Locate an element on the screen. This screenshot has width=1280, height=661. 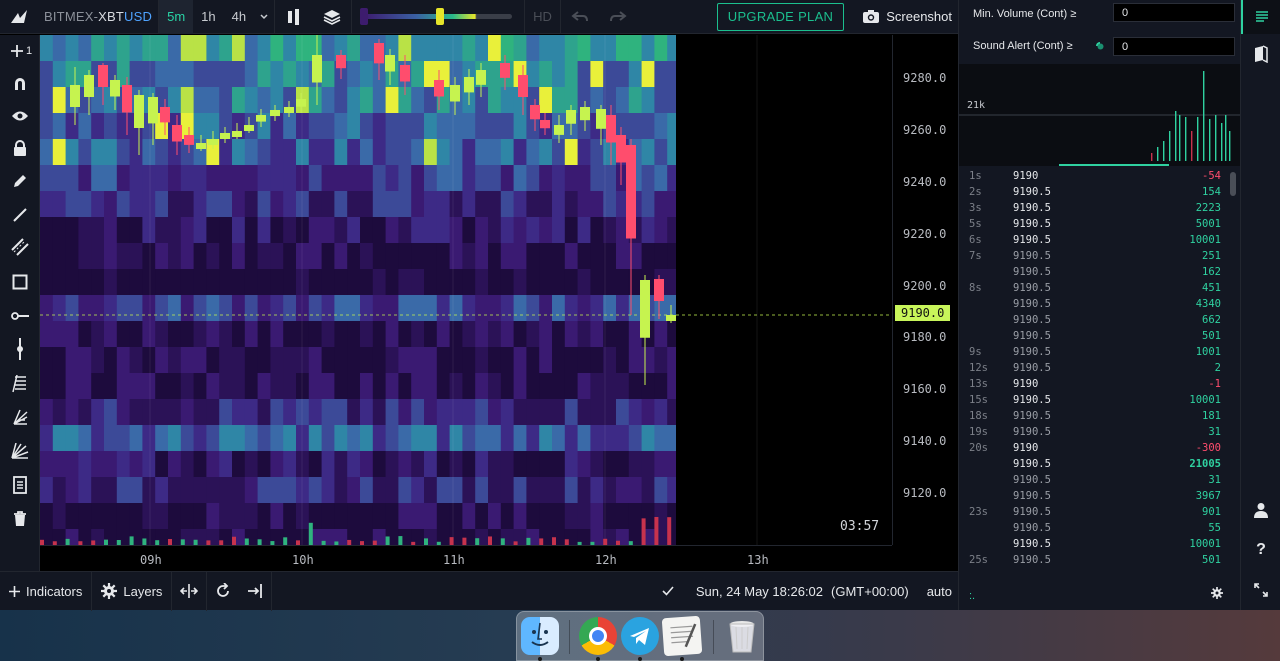
heatmap-high-handle is located at coordinates (439, 16).